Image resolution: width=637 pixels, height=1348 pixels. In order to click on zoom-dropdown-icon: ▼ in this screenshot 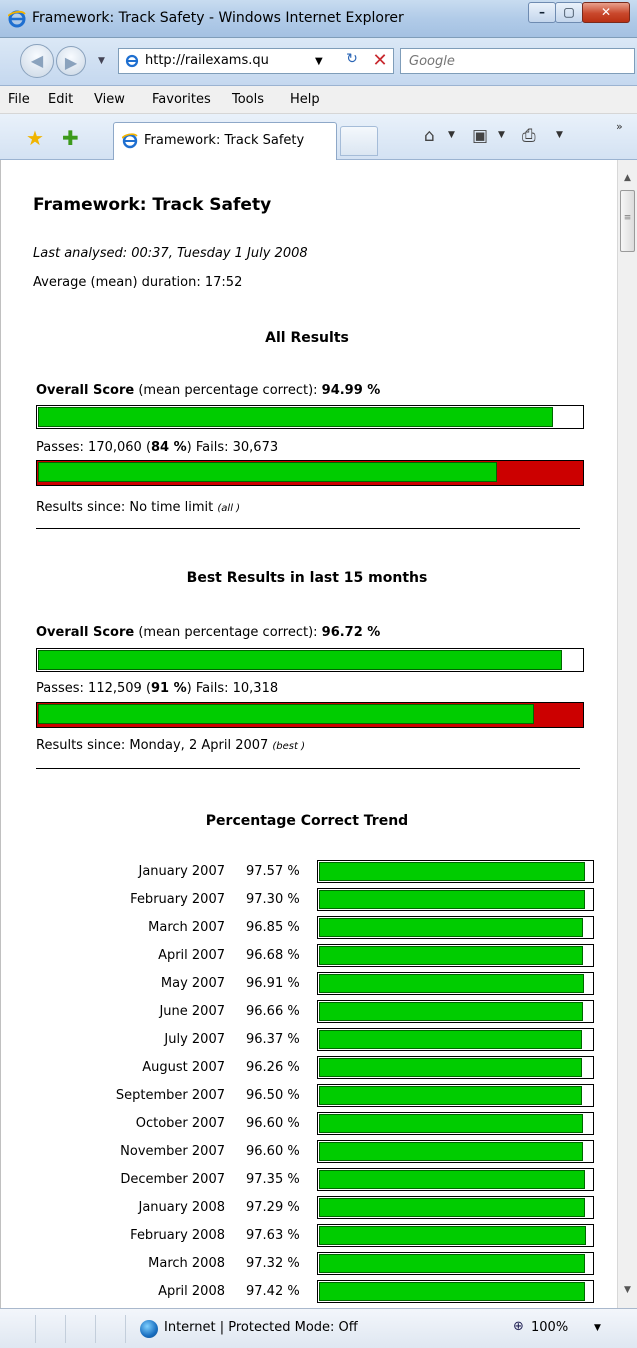, I will do `click(597, 1328)`.